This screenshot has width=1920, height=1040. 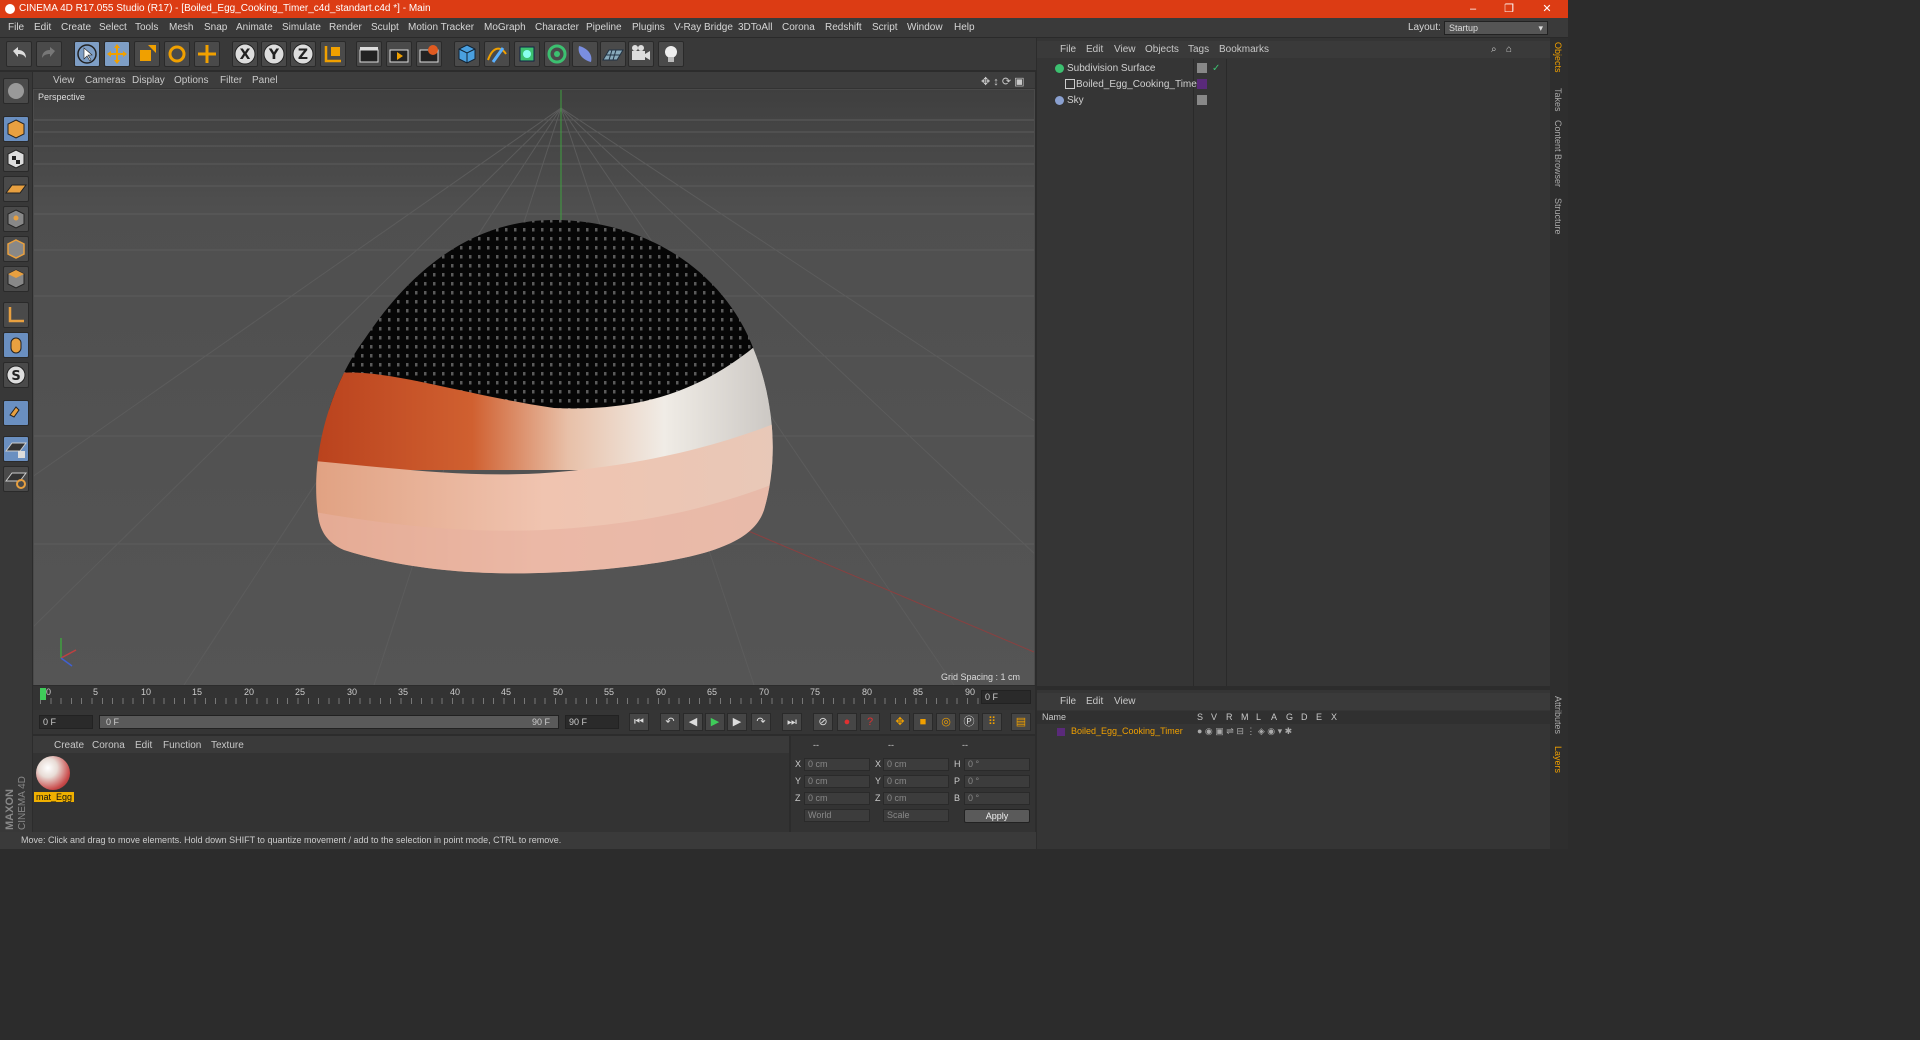 I want to click on menu-animate: Animate, so click(x=254, y=27).